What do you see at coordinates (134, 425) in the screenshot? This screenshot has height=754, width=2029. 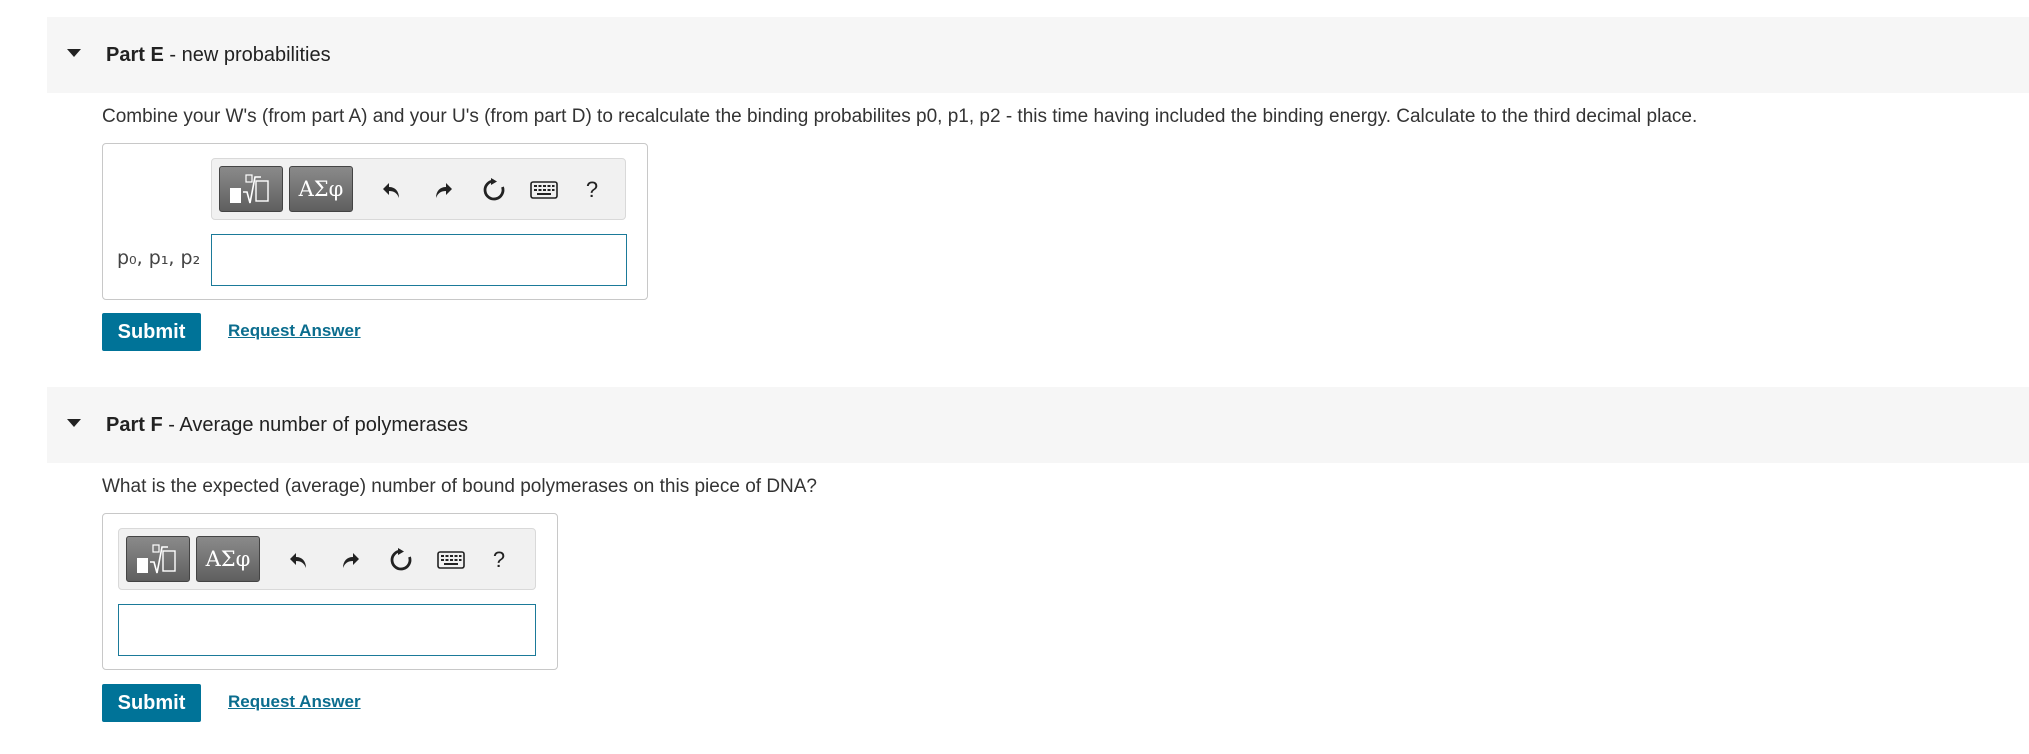 I see `part-label: Part F` at bounding box center [134, 425].